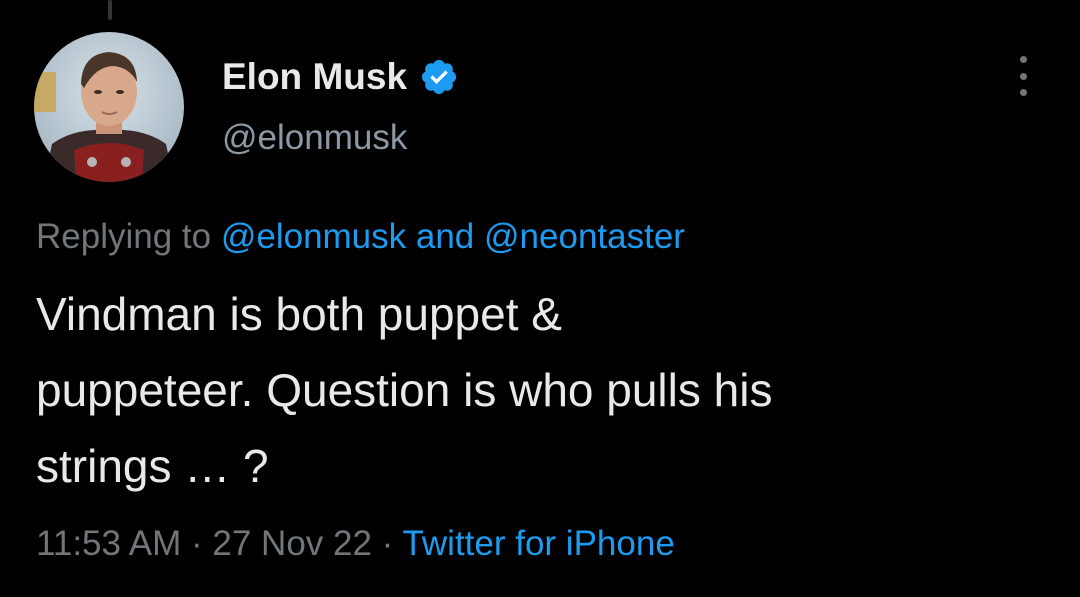 The width and height of the screenshot is (1080, 597). Describe the element at coordinates (538, 543) in the screenshot. I see `tweet-source-link: Twitter for iPhone` at that location.